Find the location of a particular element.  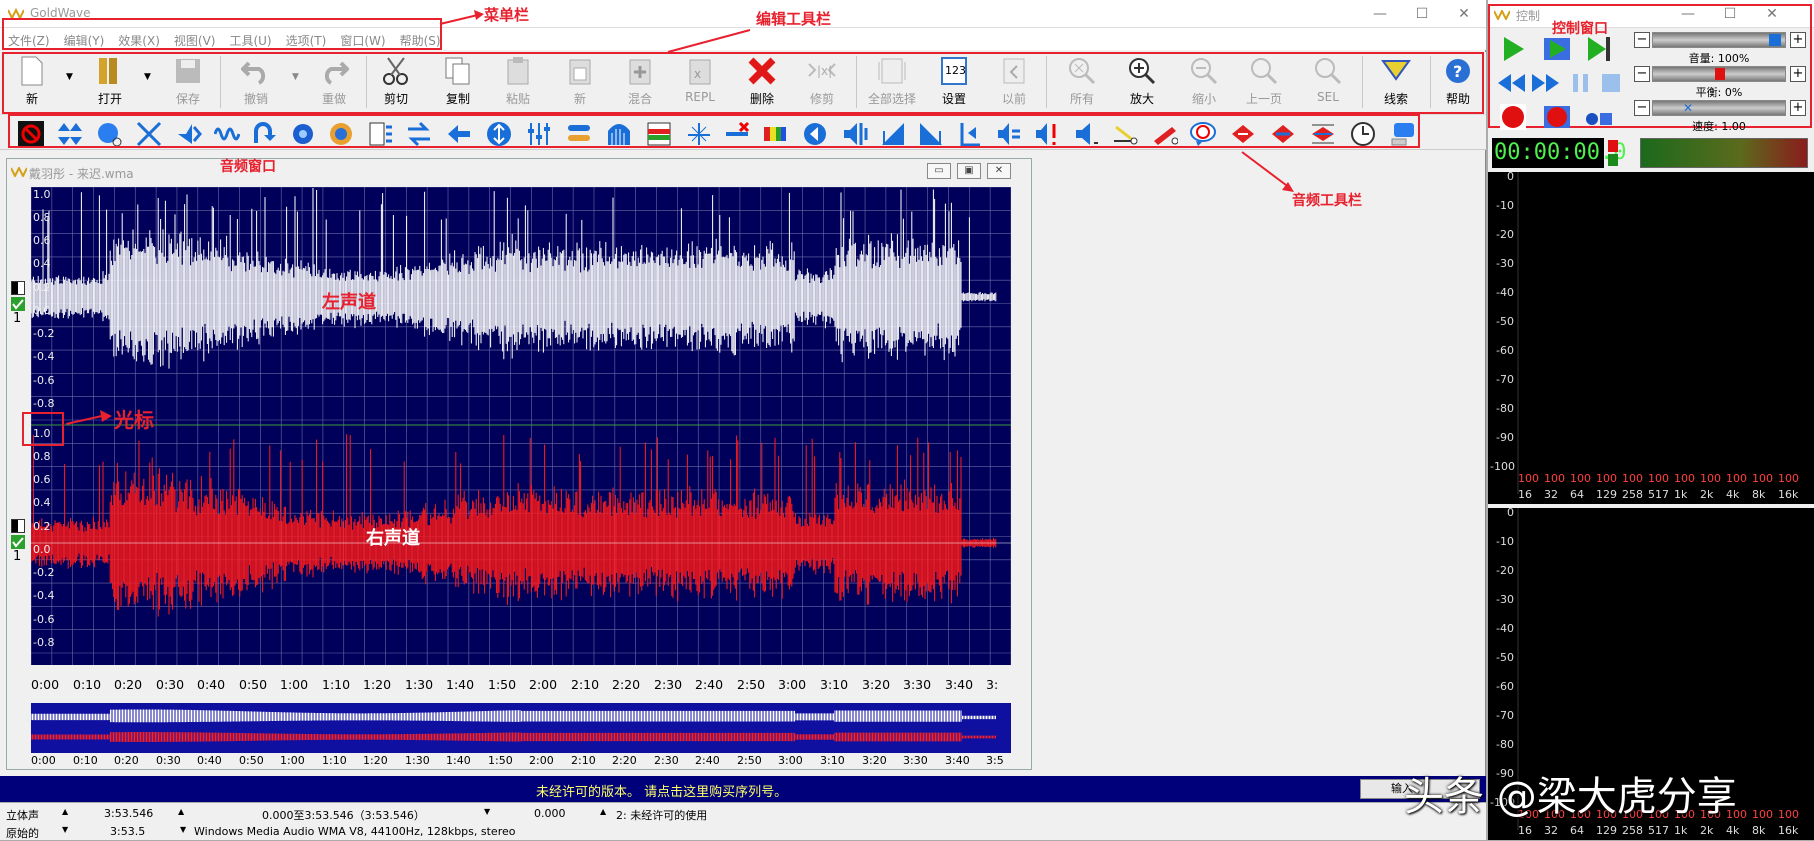

play-selection-button is located at coordinates (1557, 49).